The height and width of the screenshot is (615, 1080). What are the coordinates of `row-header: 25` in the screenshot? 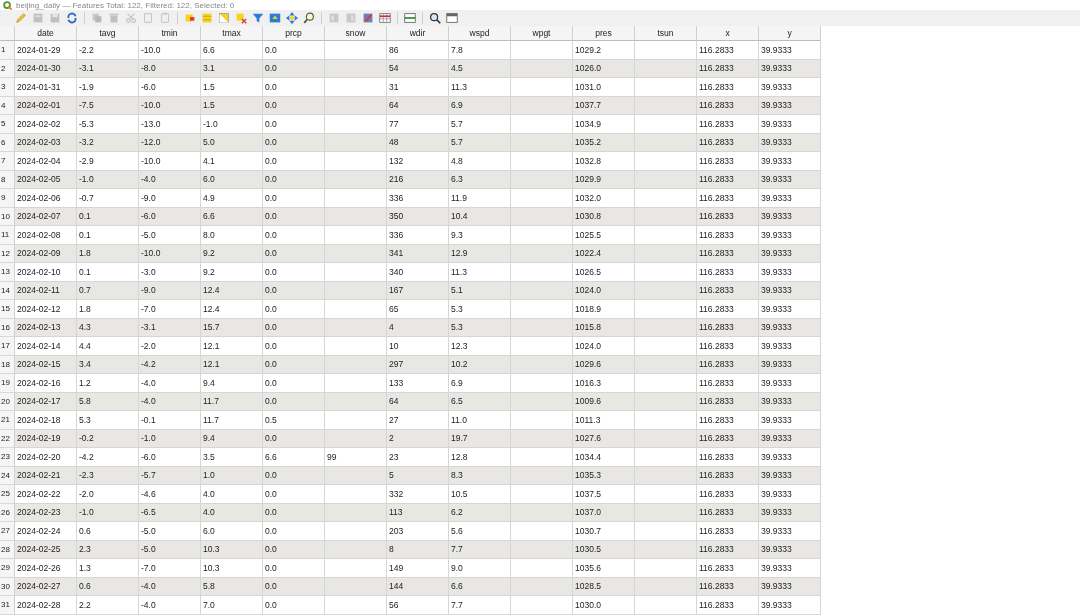 It's located at (7, 494).